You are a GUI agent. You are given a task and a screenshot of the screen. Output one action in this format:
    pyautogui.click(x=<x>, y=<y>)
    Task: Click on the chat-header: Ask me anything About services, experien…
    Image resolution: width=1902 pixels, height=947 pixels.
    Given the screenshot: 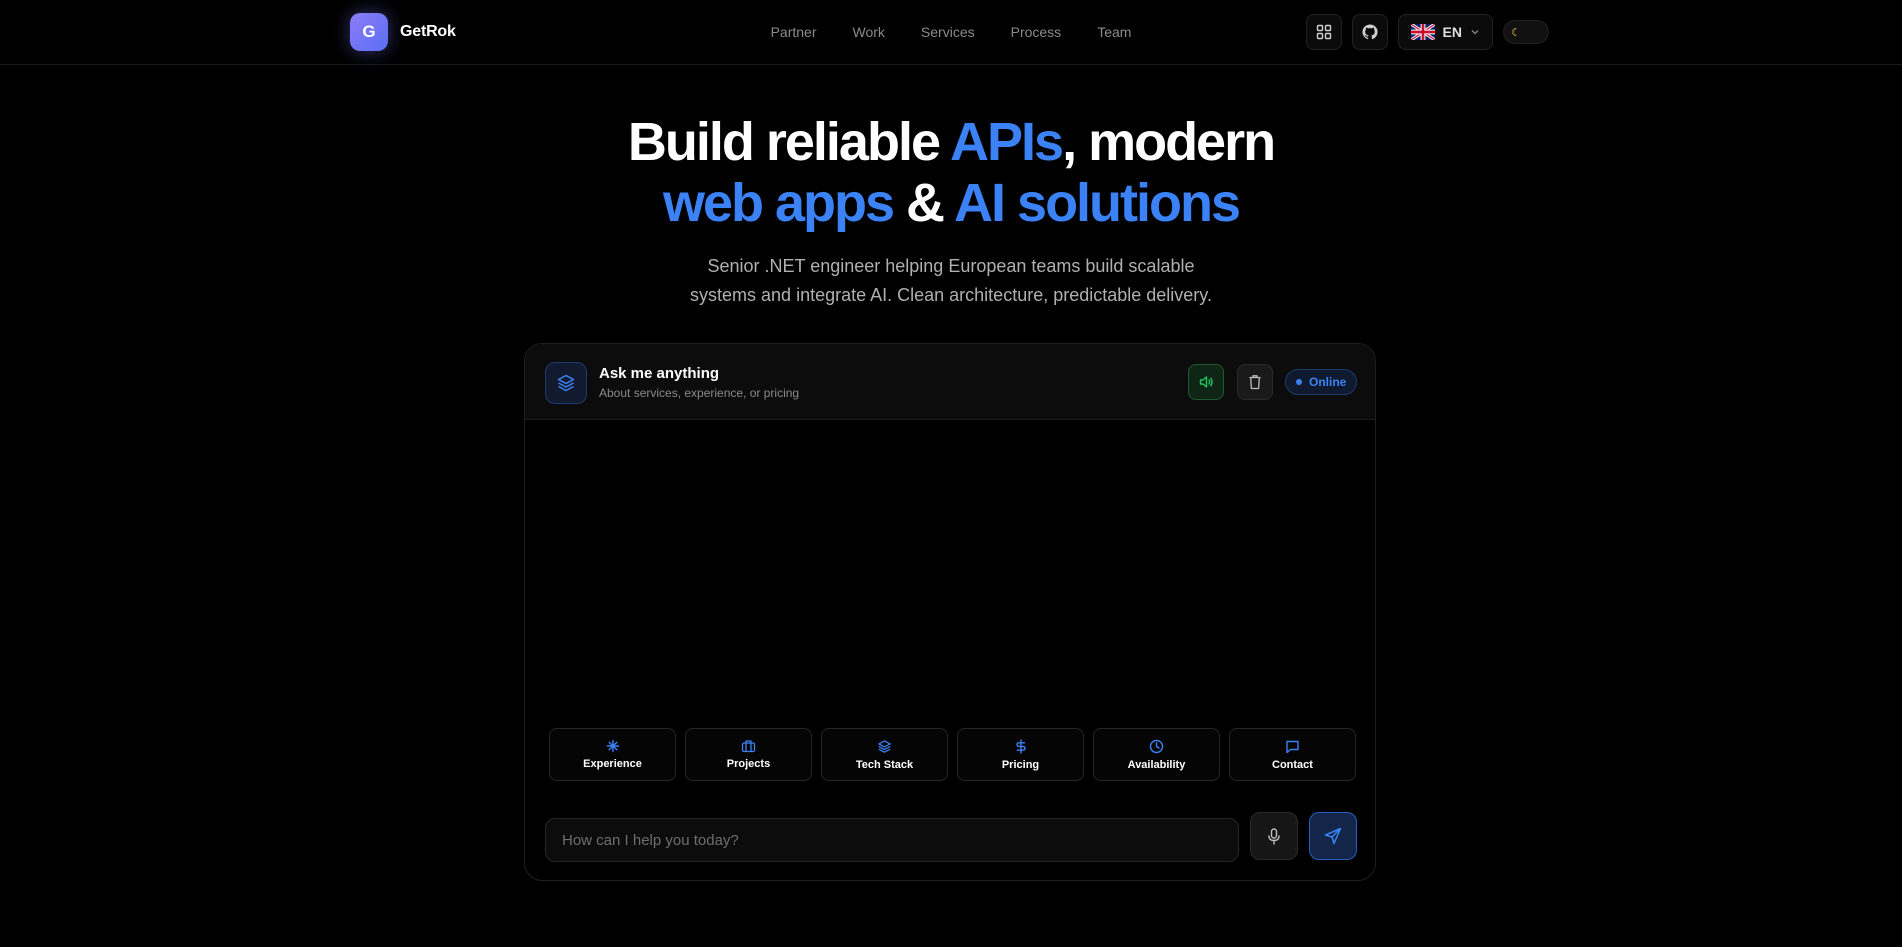 What is the action you would take?
    pyautogui.click(x=950, y=382)
    